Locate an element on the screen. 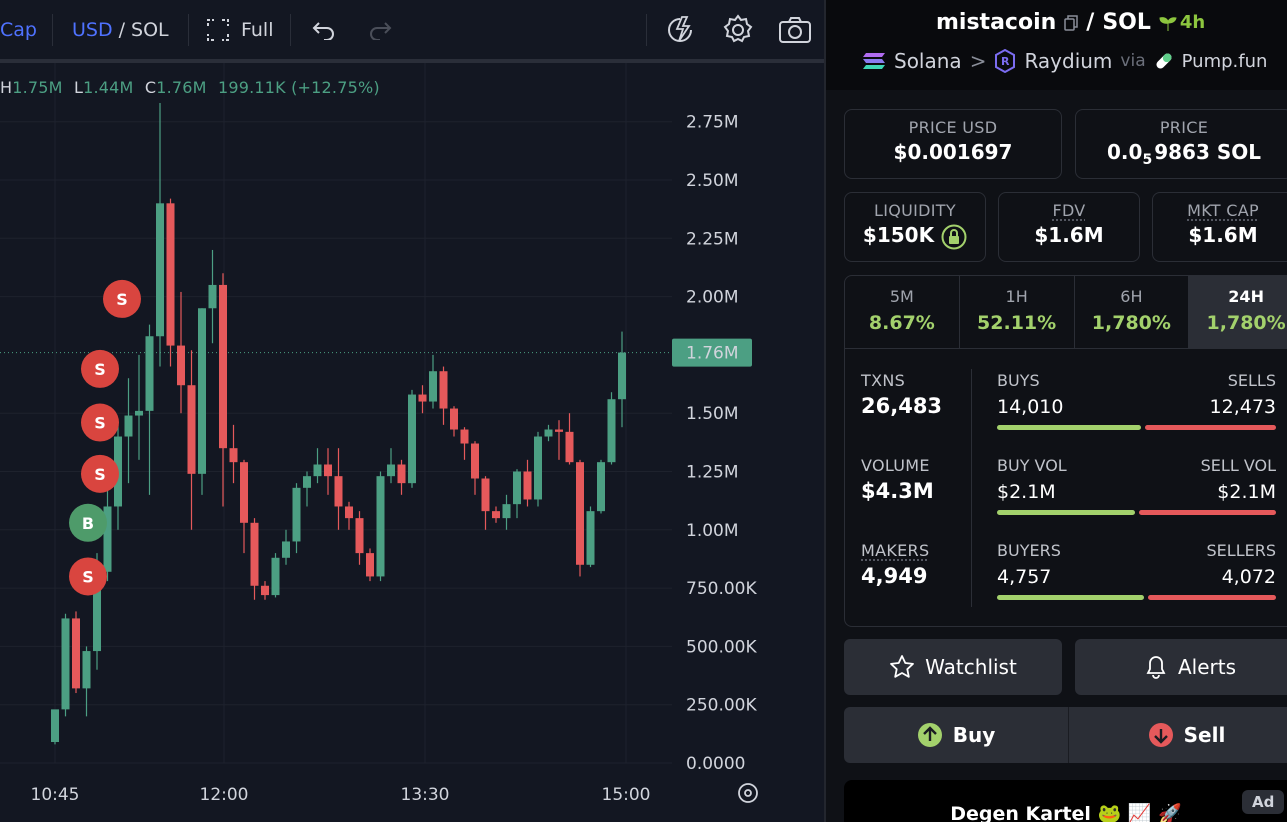 This screenshot has height=822, width=1287. volume-label: VOLUME is located at coordinates (895, 465).